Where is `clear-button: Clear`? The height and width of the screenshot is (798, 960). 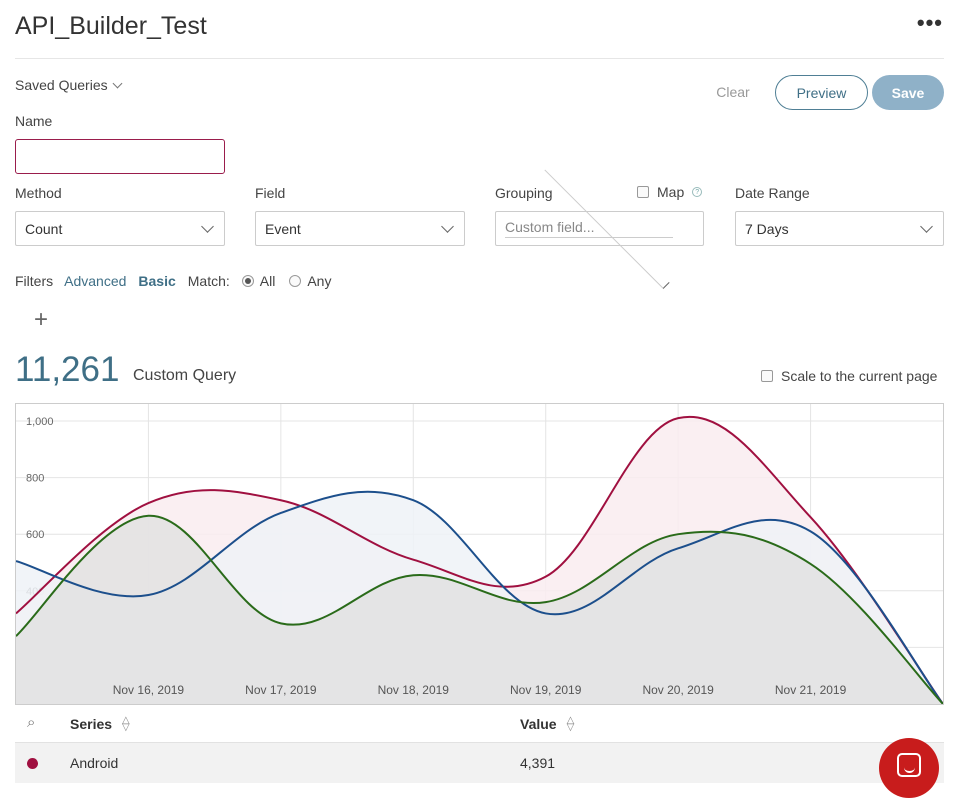 clear-button: Clear is located at coordinates (733, 92).